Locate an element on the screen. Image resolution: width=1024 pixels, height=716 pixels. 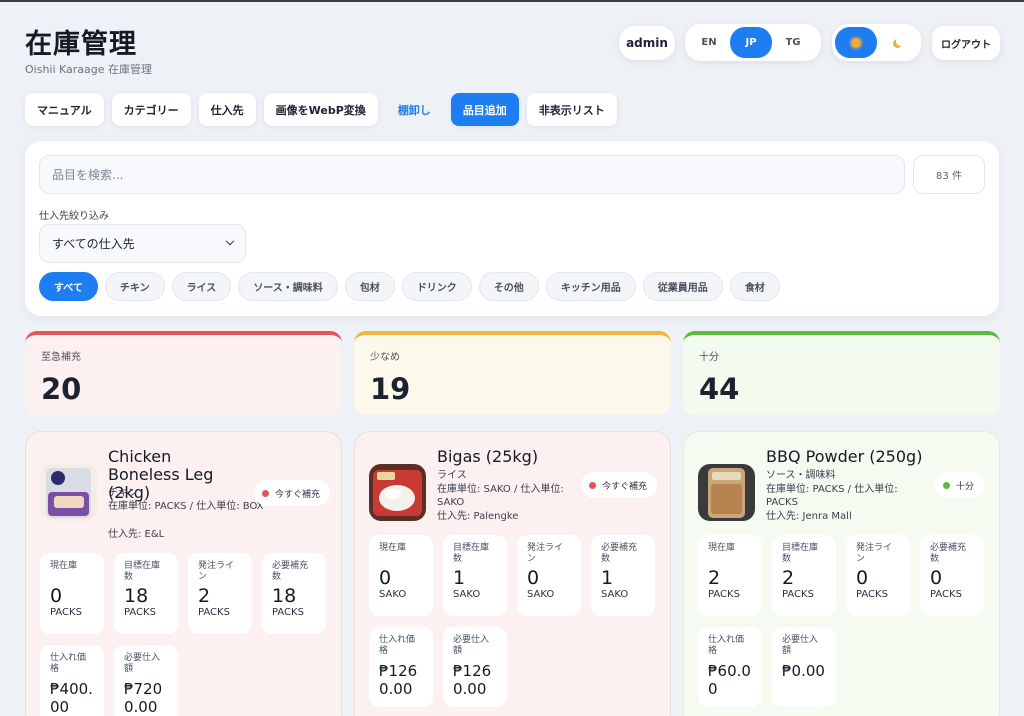
product-supplier: 仕入先: Jenra Mall is located at coordinates (809, 516).